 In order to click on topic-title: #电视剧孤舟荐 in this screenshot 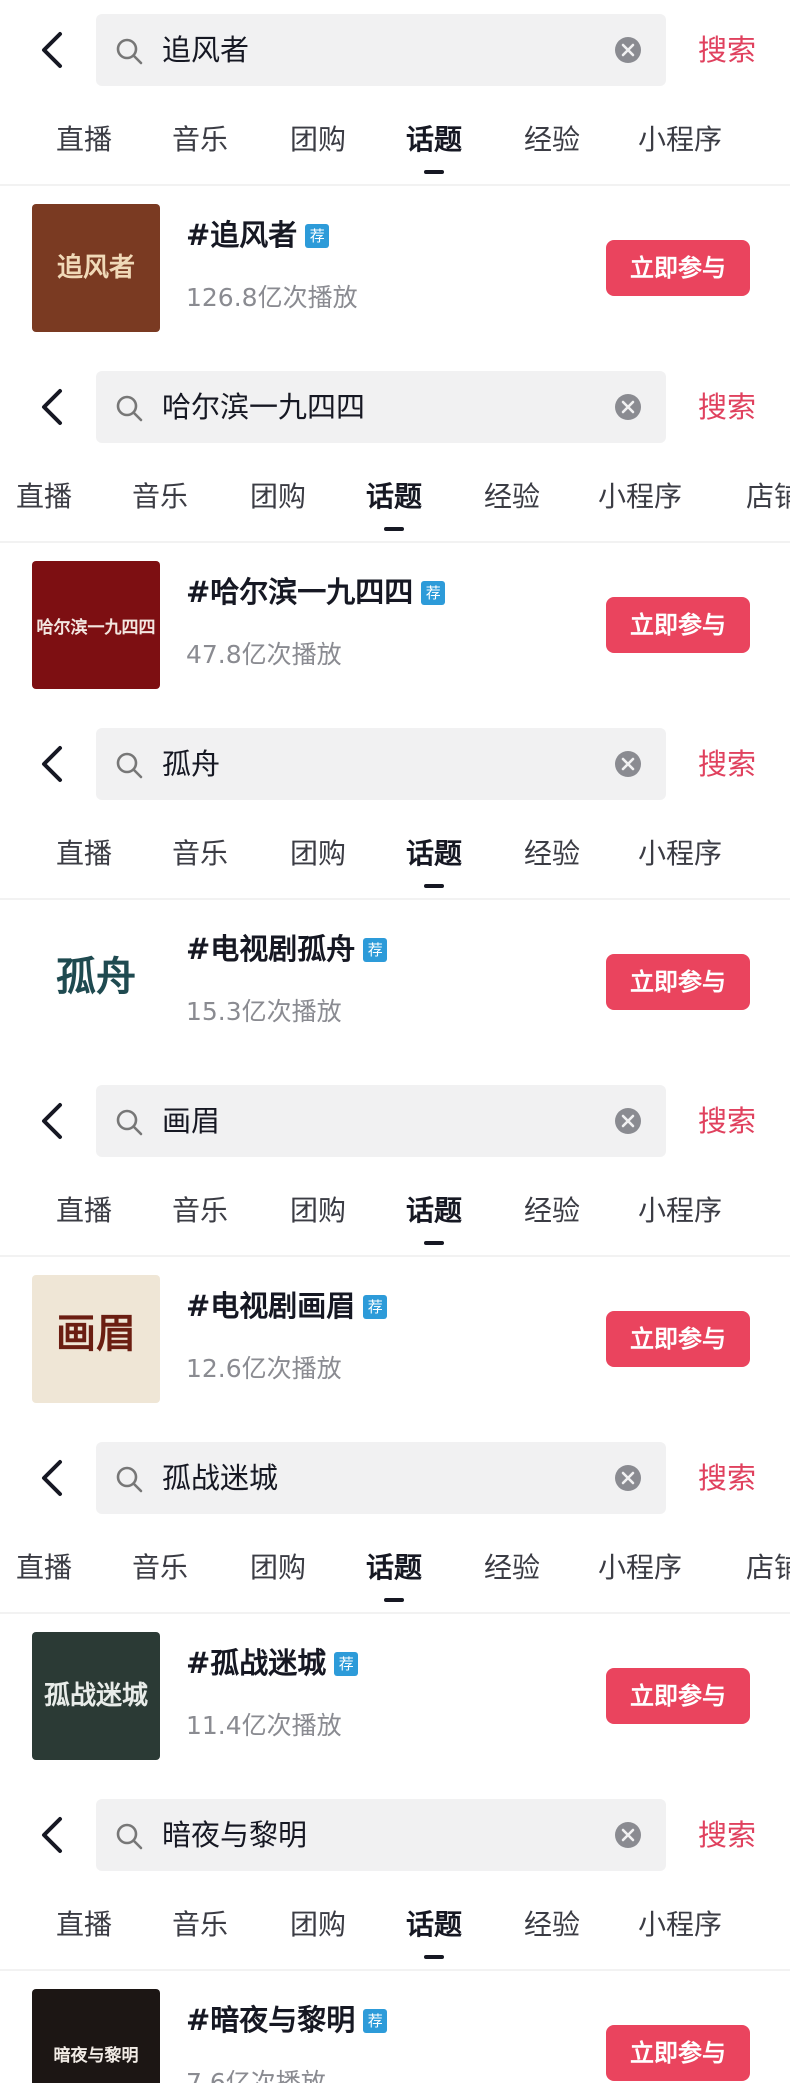, I will do `click(287, 947)`.